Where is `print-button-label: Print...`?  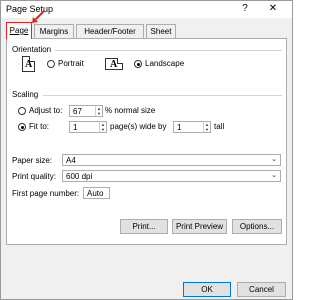 print-button-label: Print... is located at coordinates (144, 226).